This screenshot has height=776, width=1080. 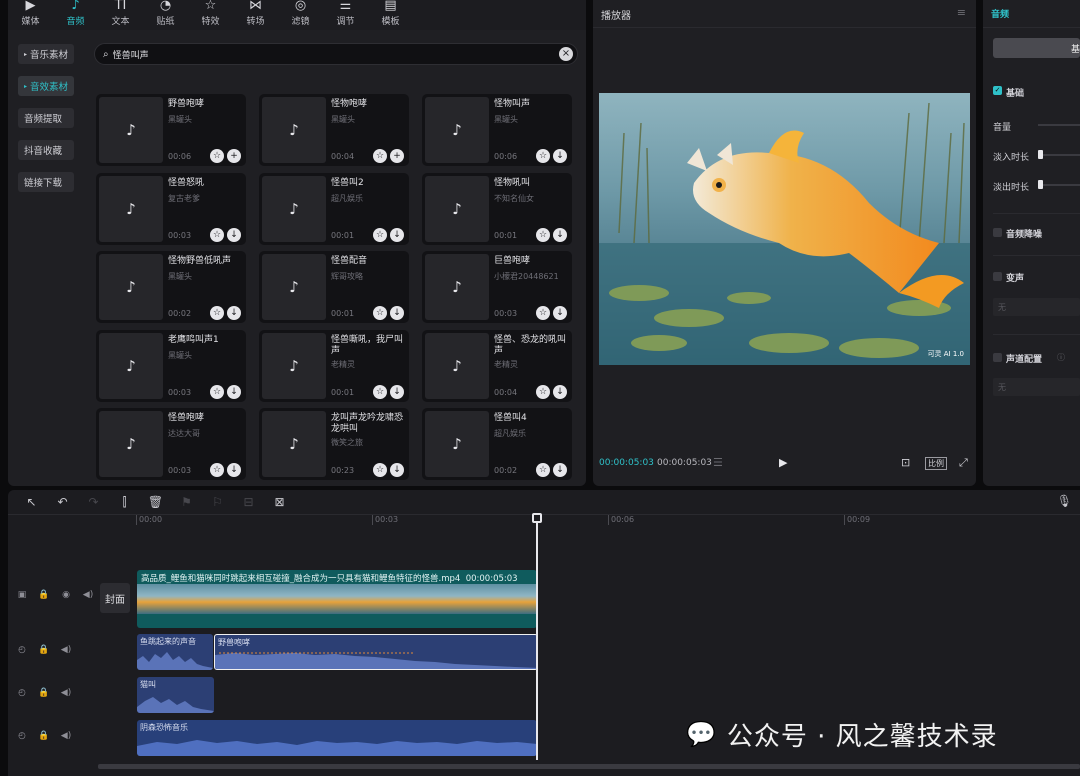 I want to click on fade-in-handle, so click(x=1040, y=154).